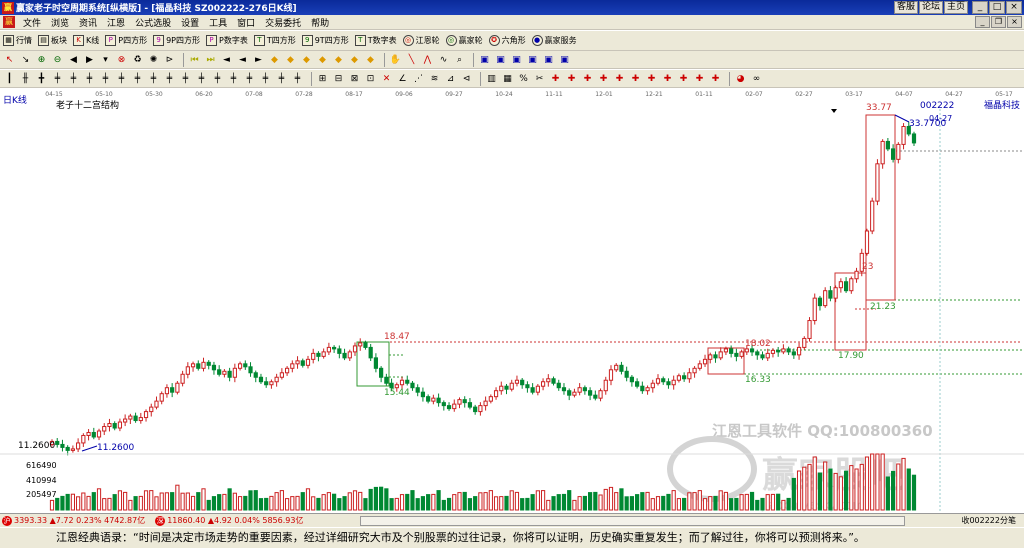 The image size is (1024, 548). Describe the element at coordinates (548, 59) in the screenshot. I see `chart-icon: ▣` at that location.